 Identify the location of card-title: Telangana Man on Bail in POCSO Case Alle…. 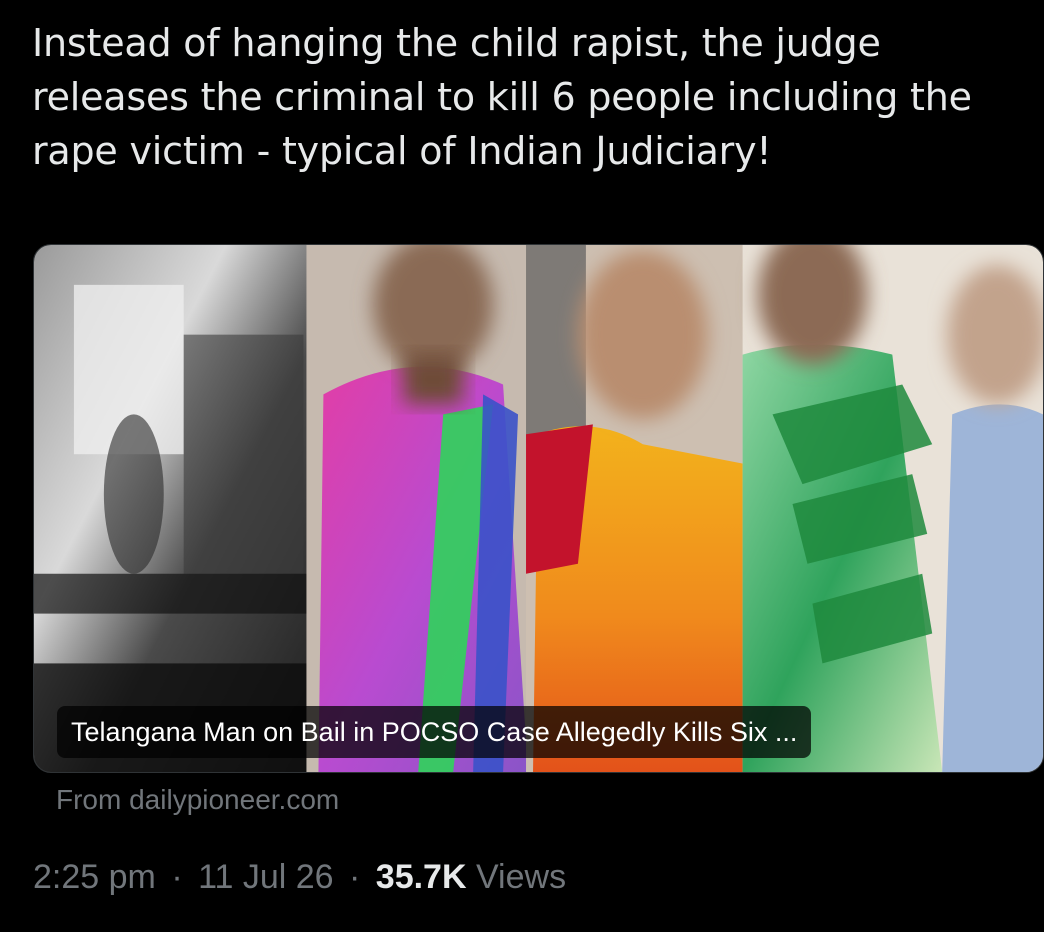
(434, 732).